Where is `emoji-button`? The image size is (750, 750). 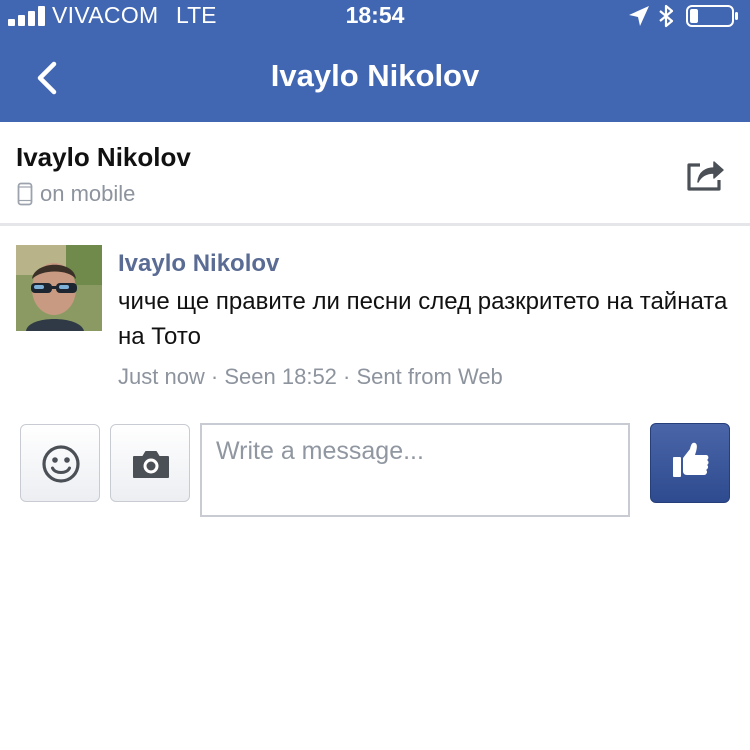 emoji-button is located at coordinates (60, 463).